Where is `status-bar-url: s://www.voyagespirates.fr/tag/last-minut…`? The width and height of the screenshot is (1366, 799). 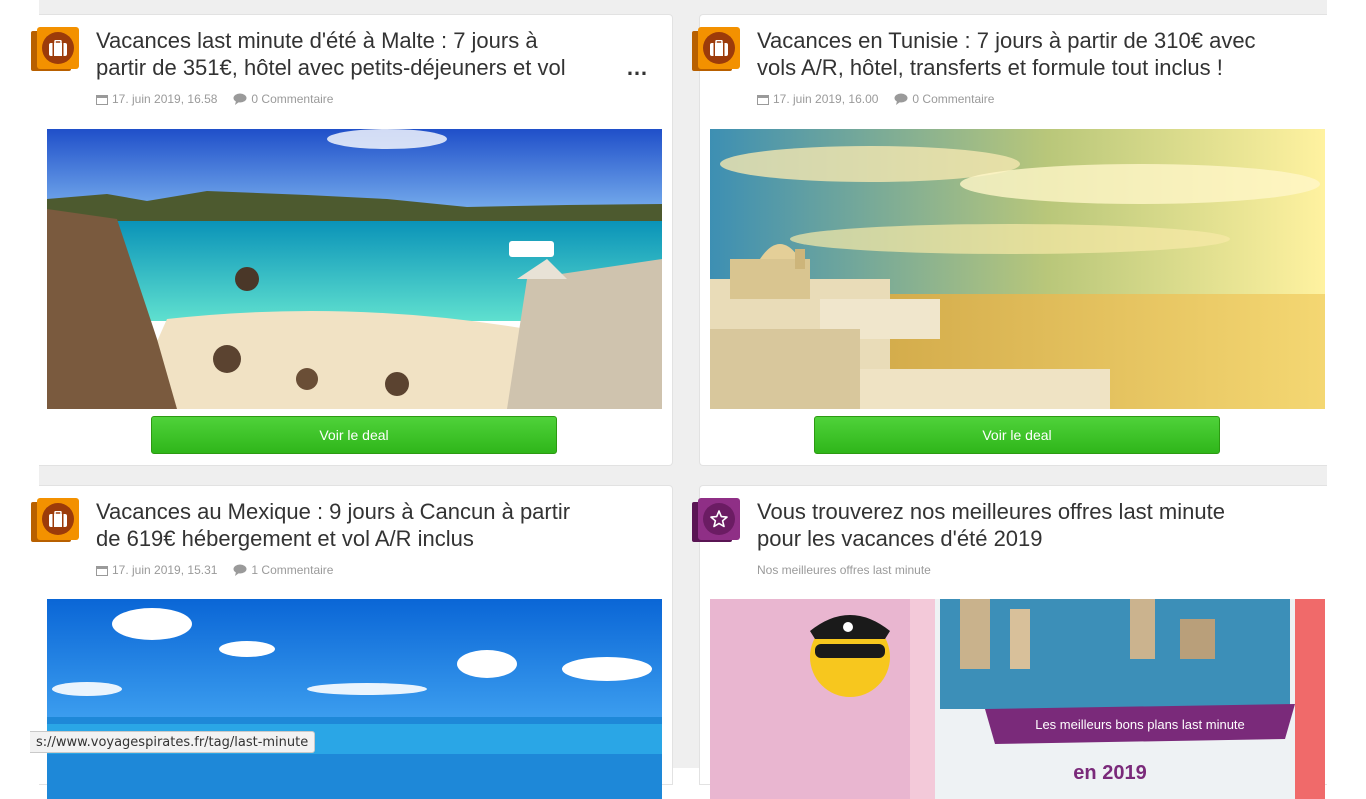
status-bar-url: s://www.voyagespirates.fr/tag/last-minut… is located at coordinates (173, 742).